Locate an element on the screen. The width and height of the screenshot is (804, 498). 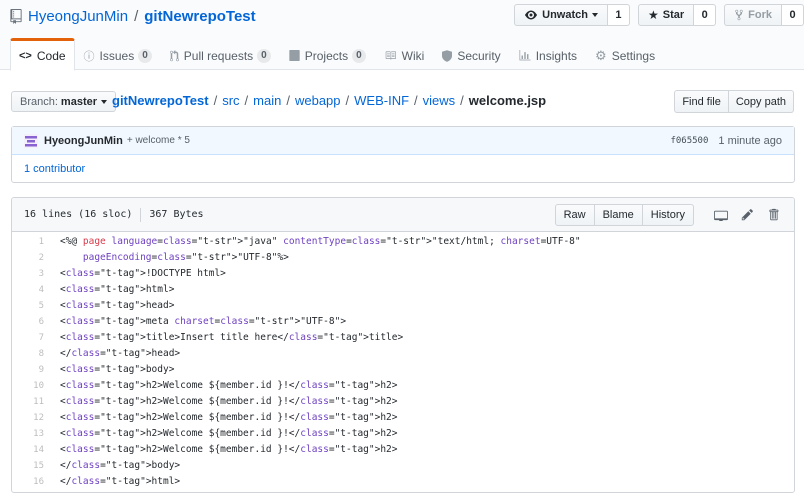
trash-icon is located at coordinates (773, 214).